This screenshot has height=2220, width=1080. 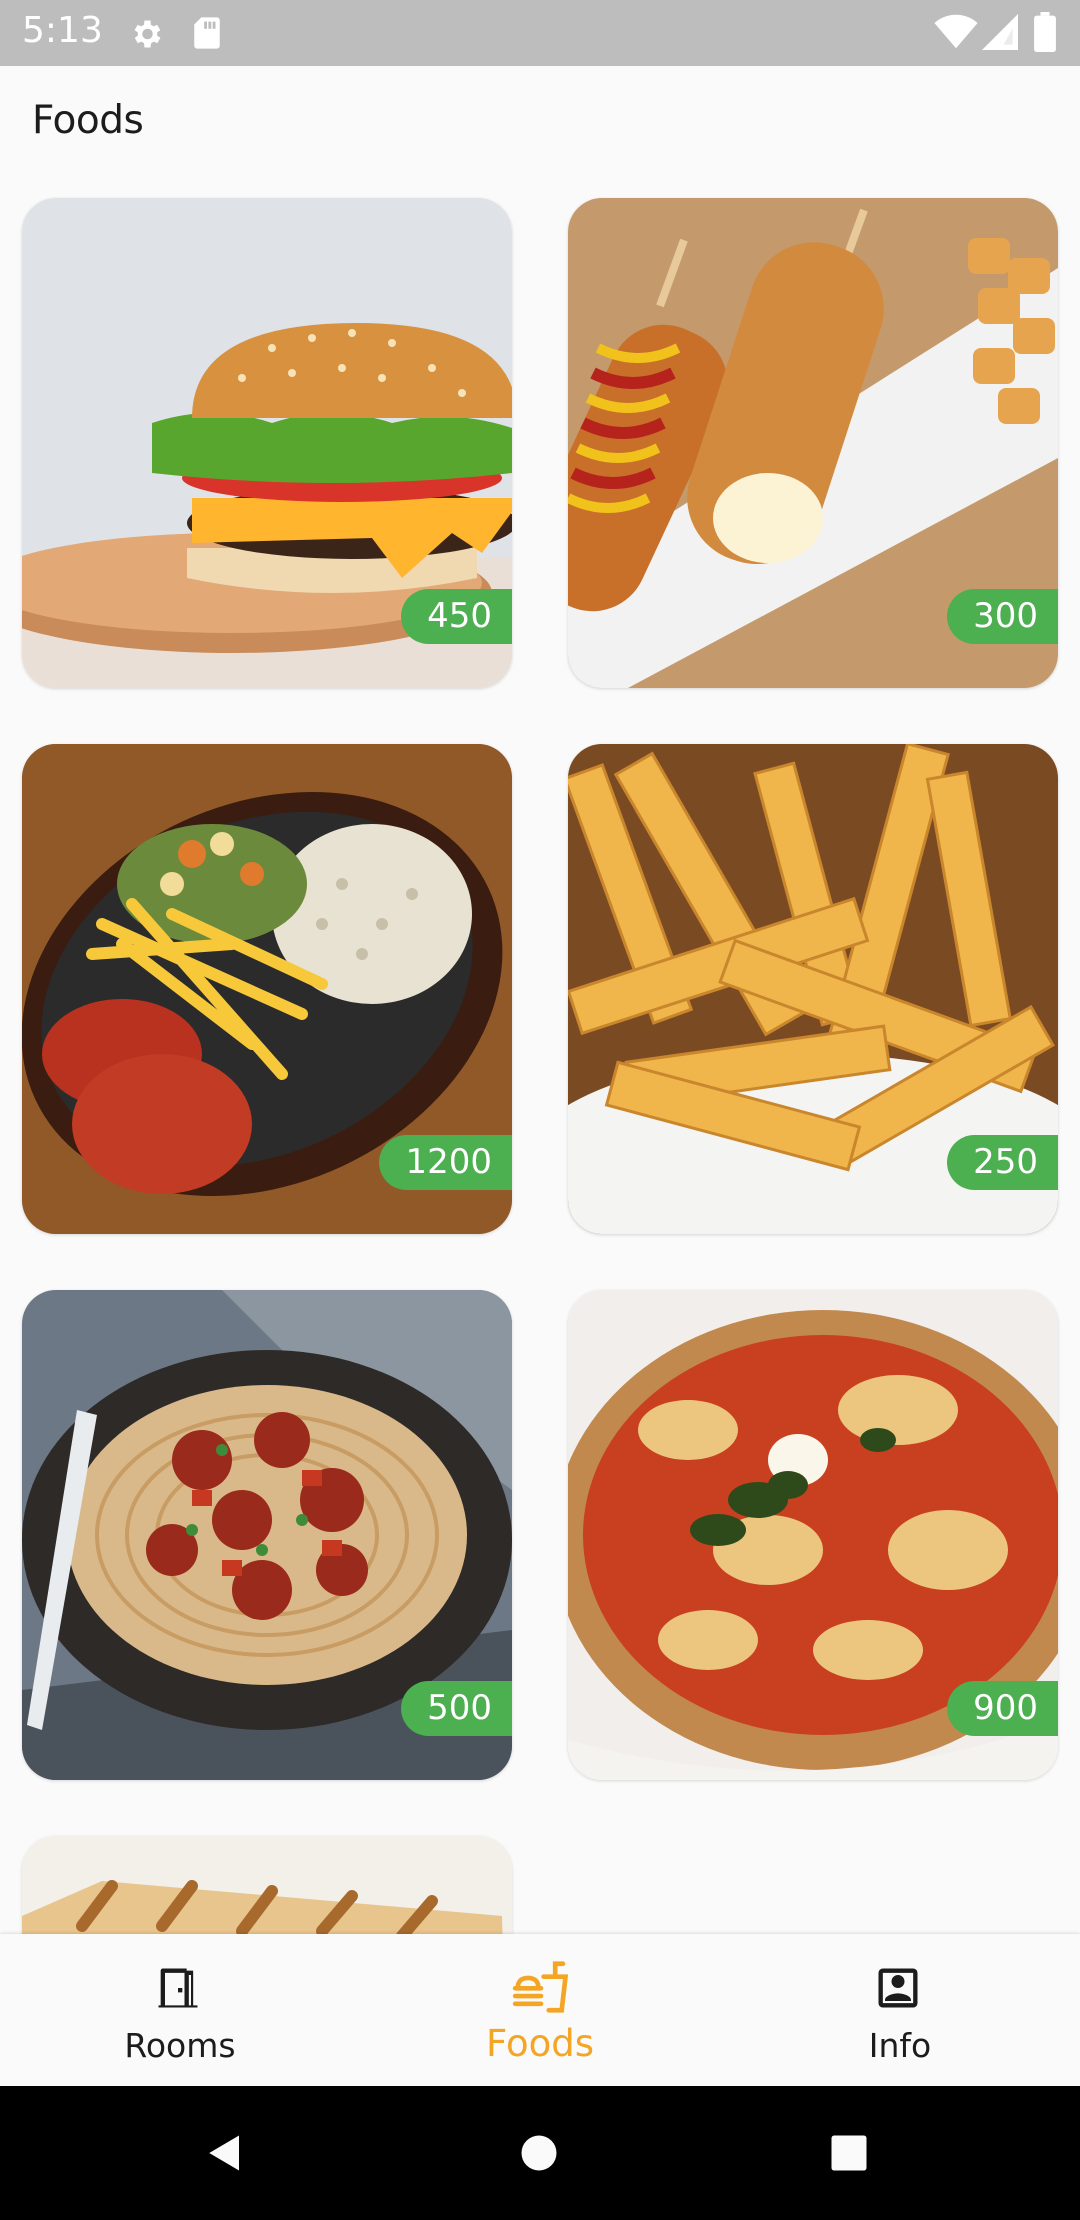 I want to click on nav-label-rooms: Rooms, so click(x=180, y=2045).